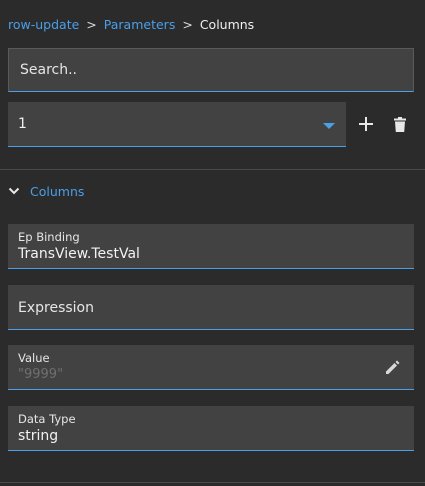 The height and width of the screenshot is (486, 425). What do you see at coordinates (227, 24) in the screenshot?
I see `breadcrumb-current: Columns` at bounding box center [227, 24].